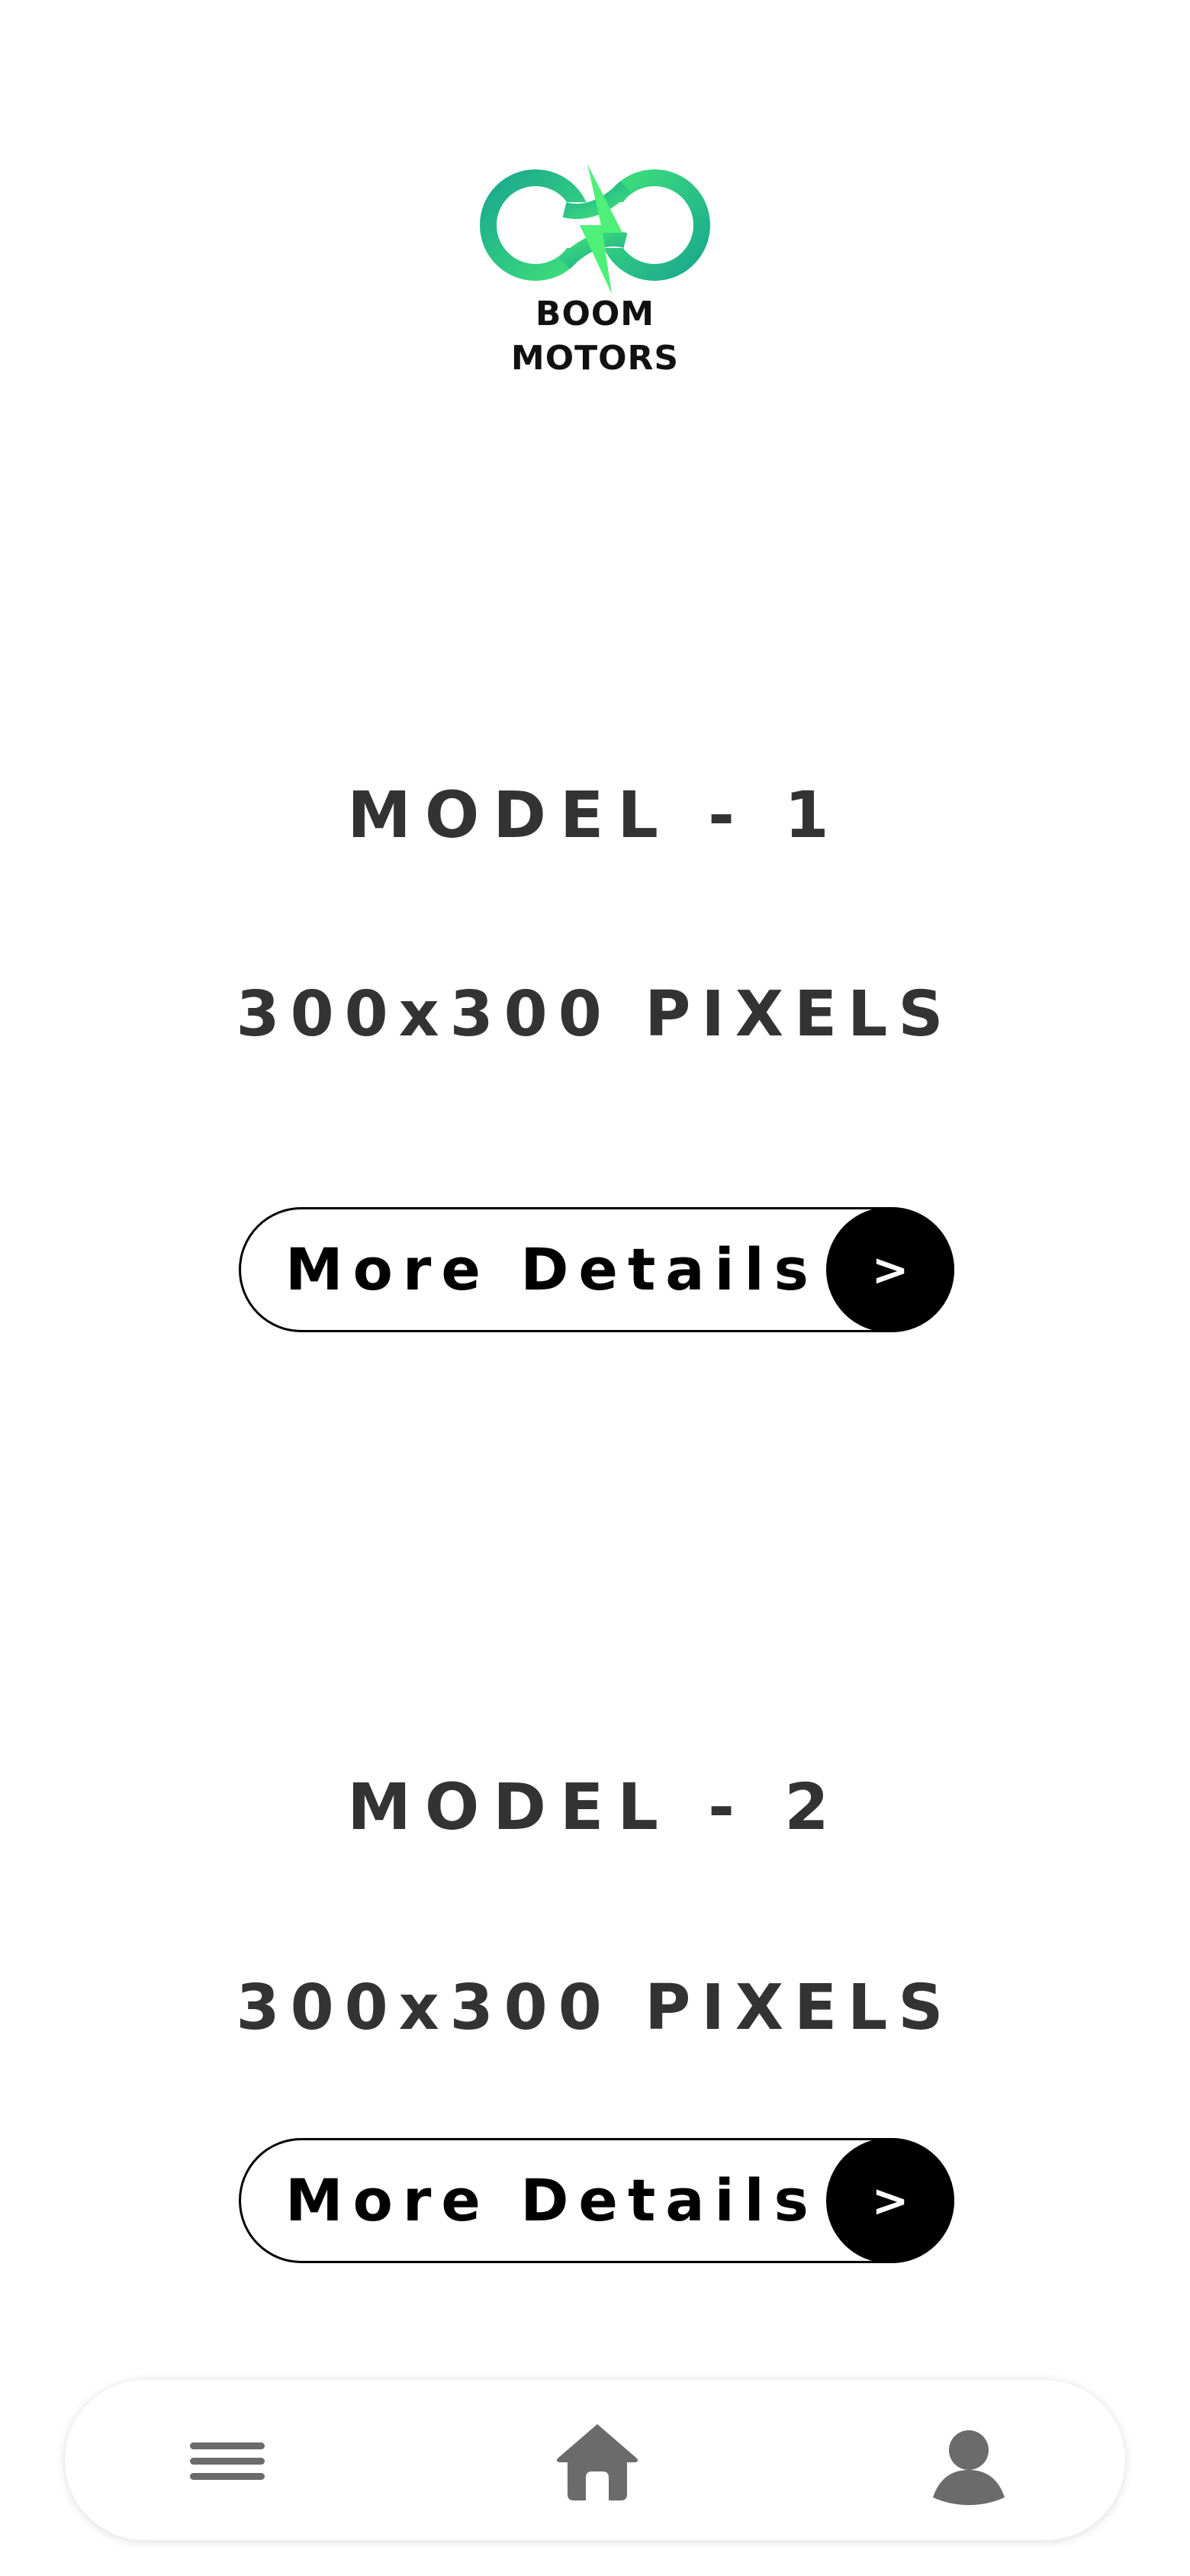 This screenshot has width=1190, height=2576. Describe the element at coordinates (595, 314) in the screenshot. I see `brand-name-line1: BOOM` at that location.